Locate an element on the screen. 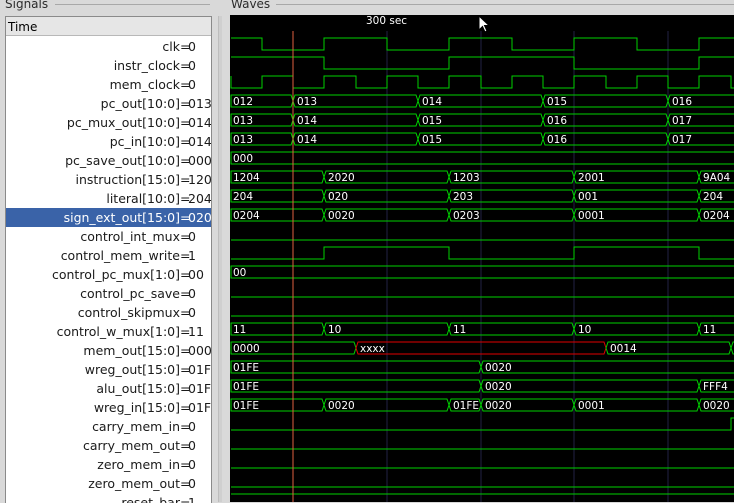 Image resolution: width=734 pixels, height=503 pixels. signal-name: sign_ext_out[15:0] is located at coordinates (121, 217).